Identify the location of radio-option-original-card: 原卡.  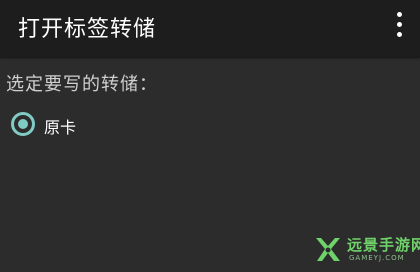
(70, 125).